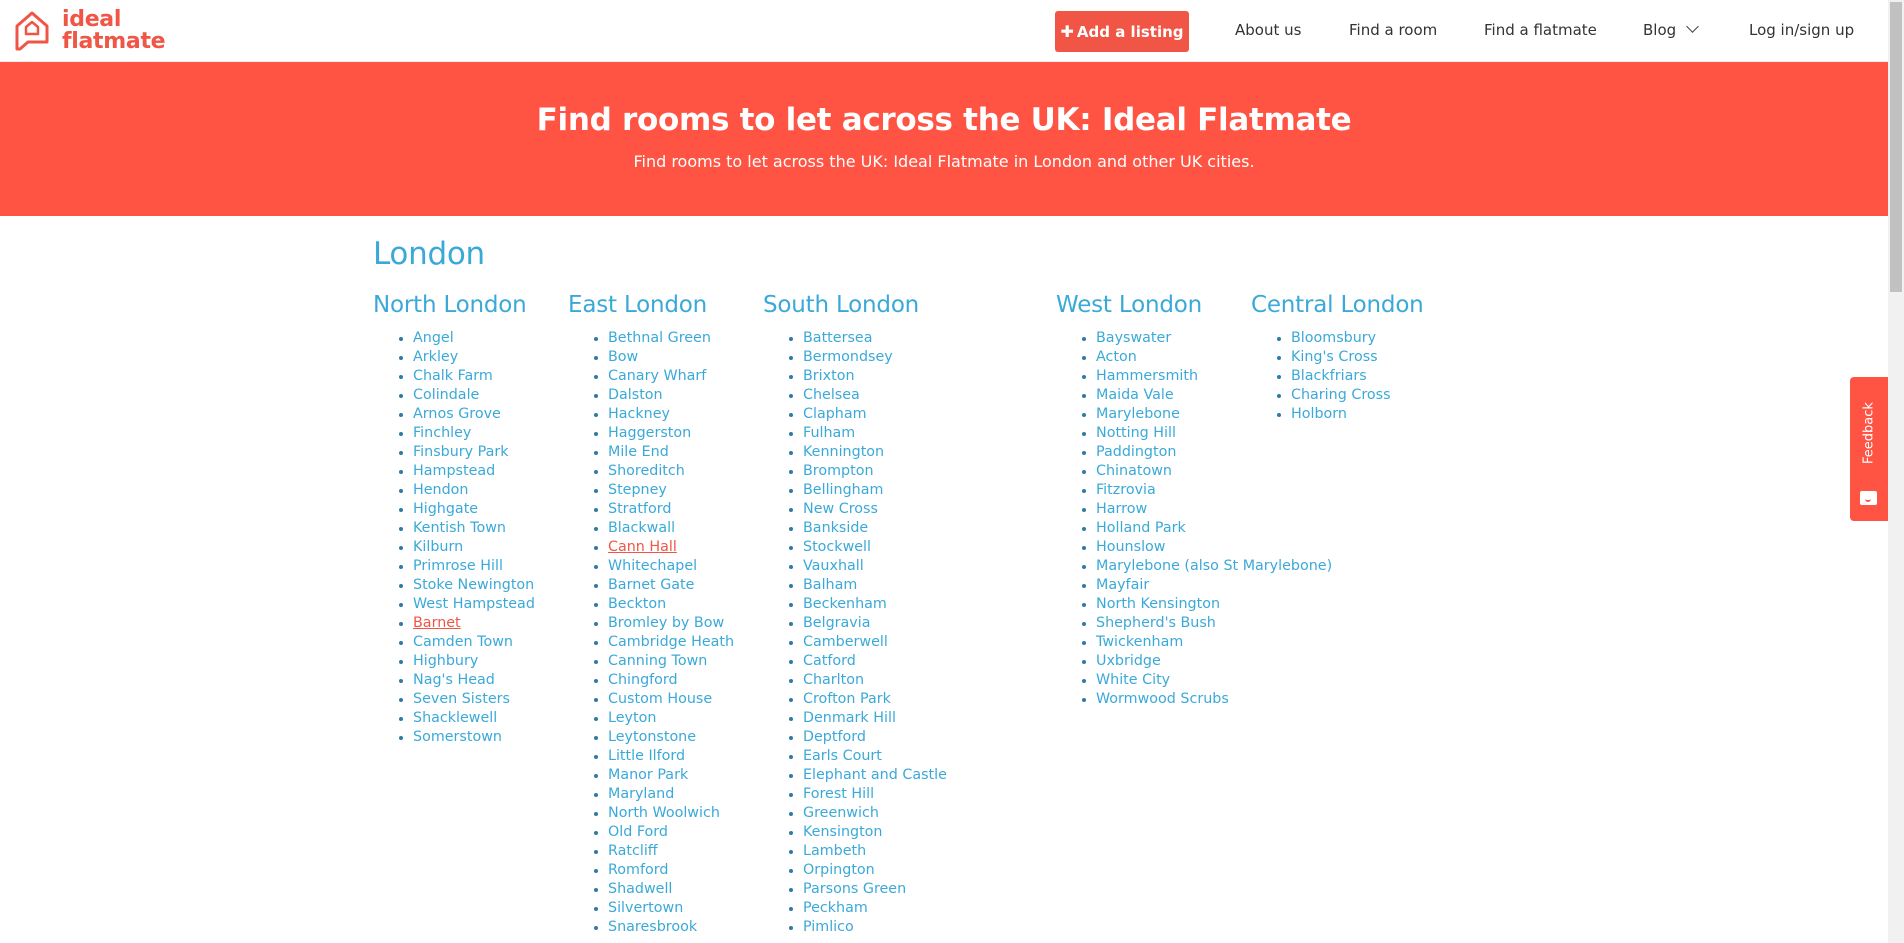  Describe the element at coordinates (632, 718) in the screenshot. I see `area-link: Leyton` at that location.